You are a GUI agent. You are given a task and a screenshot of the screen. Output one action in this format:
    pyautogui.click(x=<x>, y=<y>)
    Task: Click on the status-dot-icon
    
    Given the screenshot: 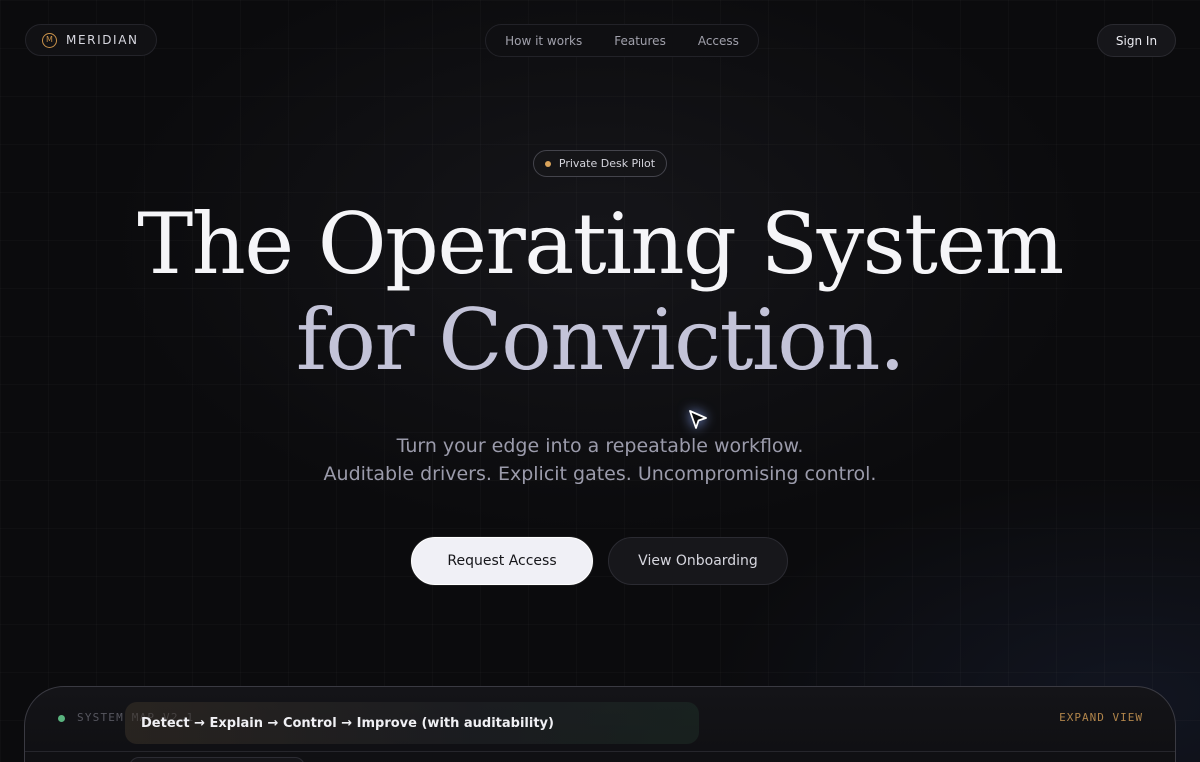 What is the action you would take?
    pyautogui.click(x=547, y=163)
    